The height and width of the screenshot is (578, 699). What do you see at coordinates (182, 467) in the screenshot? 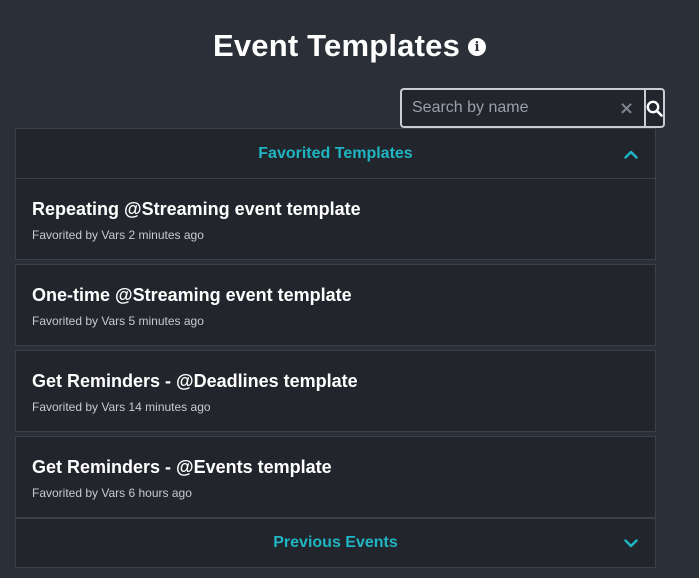
I see `template-title: Get Reminders - @Events template` at bounding box center [182, 467].